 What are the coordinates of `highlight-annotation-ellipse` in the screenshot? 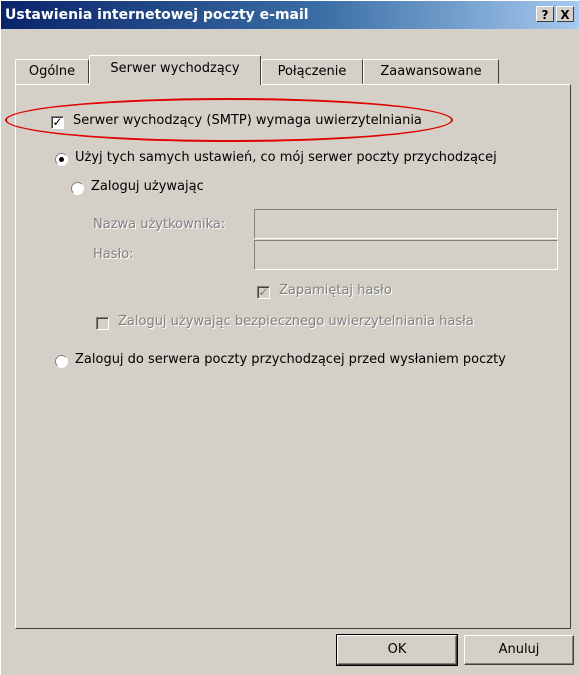 It's located at (229, 120).